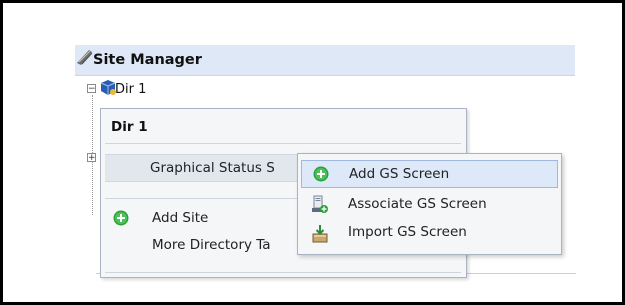 The height and width of the screenshot is (305, 625). I want to click on context-menu-title: Dir 1, so click(129, 127).